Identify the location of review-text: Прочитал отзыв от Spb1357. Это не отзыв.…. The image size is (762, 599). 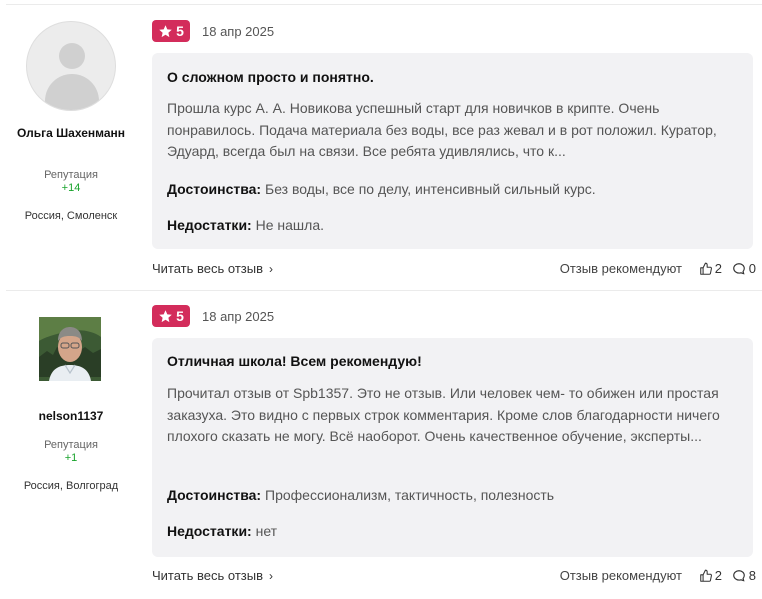
(443, 414).